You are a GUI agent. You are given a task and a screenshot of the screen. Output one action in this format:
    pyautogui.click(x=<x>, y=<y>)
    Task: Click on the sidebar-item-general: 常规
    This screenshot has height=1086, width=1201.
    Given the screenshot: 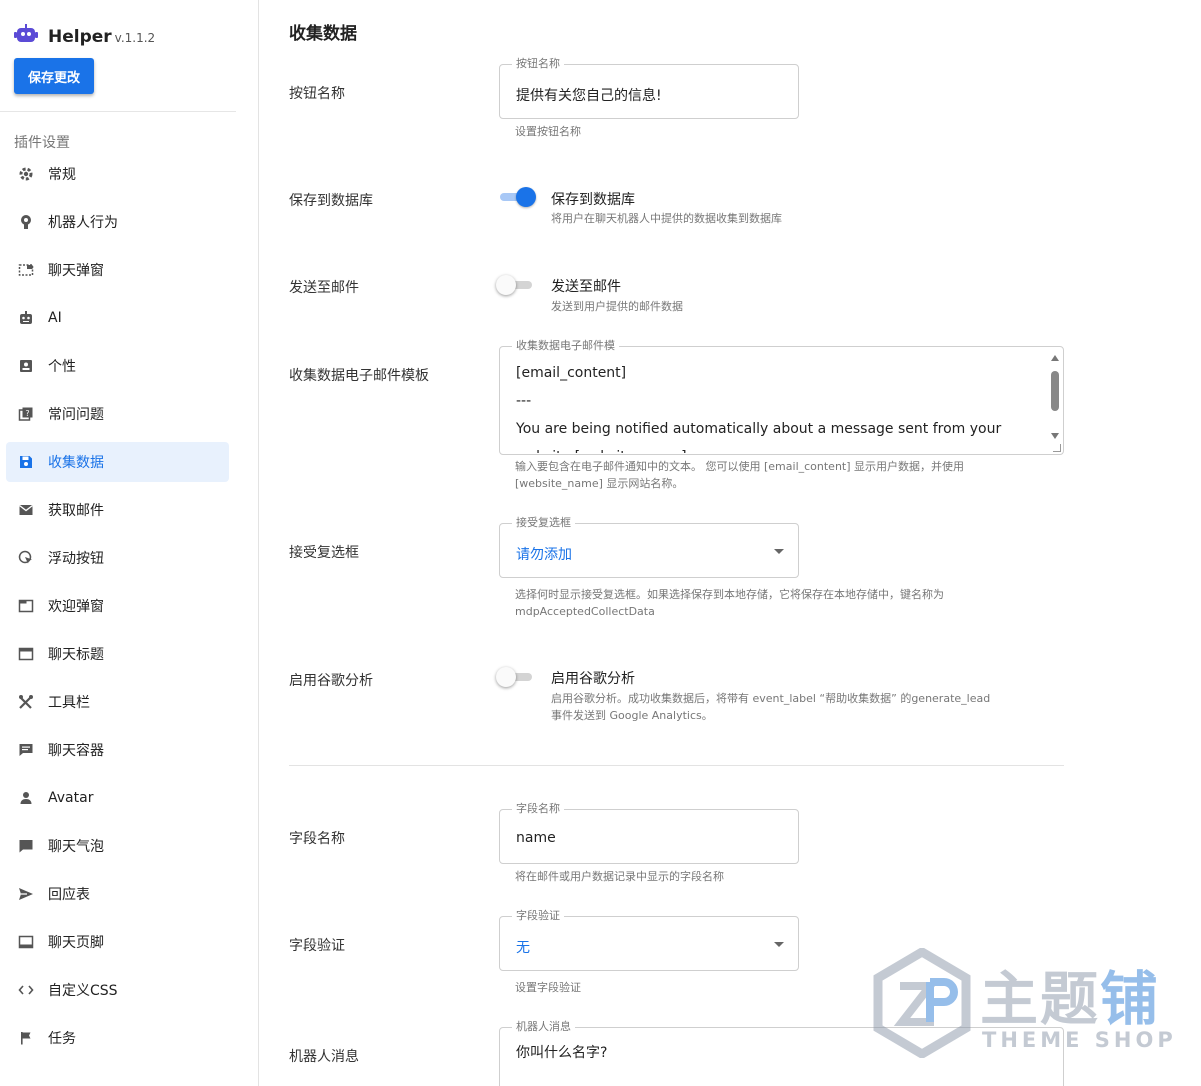 What is the action you would take?
    pyautogui.click(x=117, y=174)
    